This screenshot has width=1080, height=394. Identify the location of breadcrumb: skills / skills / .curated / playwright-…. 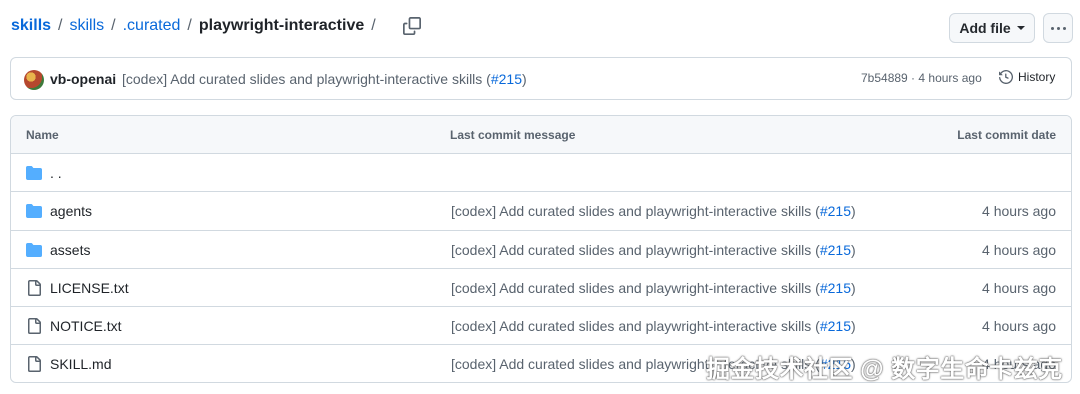
(216, 26).